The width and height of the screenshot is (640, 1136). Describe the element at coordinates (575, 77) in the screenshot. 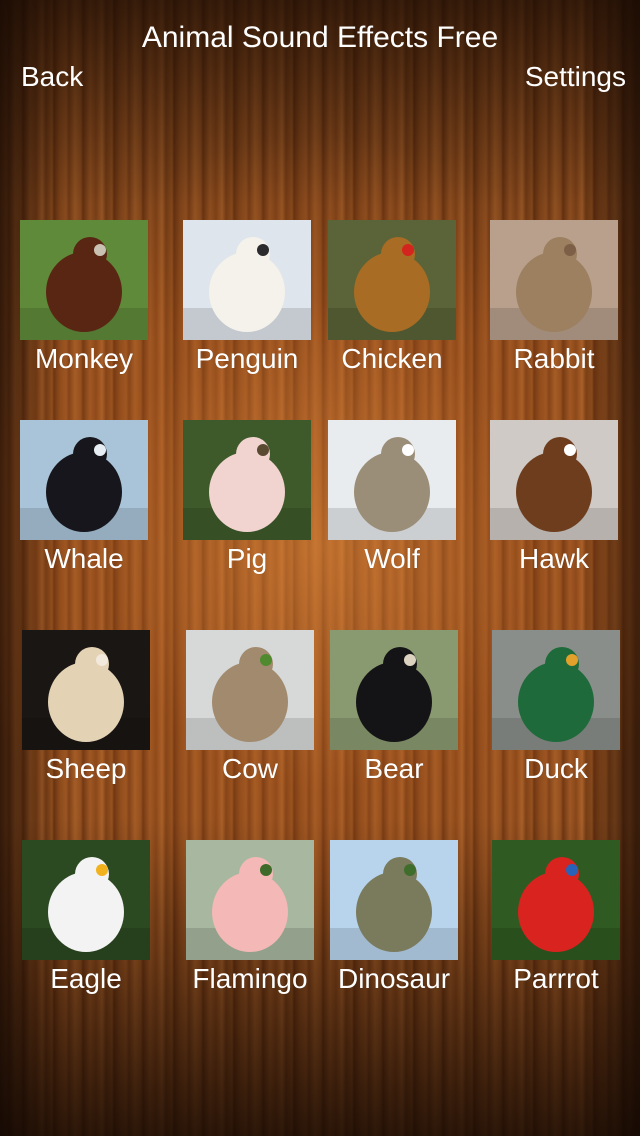

I see `settings-button: Settings` at that location.